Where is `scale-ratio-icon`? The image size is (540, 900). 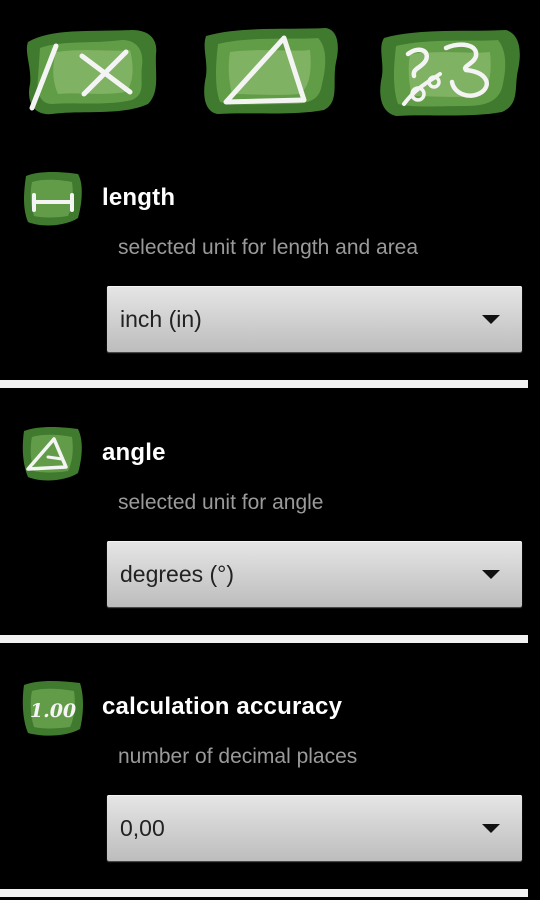 scale-ratio-icon is located at coordinates (450, 73).